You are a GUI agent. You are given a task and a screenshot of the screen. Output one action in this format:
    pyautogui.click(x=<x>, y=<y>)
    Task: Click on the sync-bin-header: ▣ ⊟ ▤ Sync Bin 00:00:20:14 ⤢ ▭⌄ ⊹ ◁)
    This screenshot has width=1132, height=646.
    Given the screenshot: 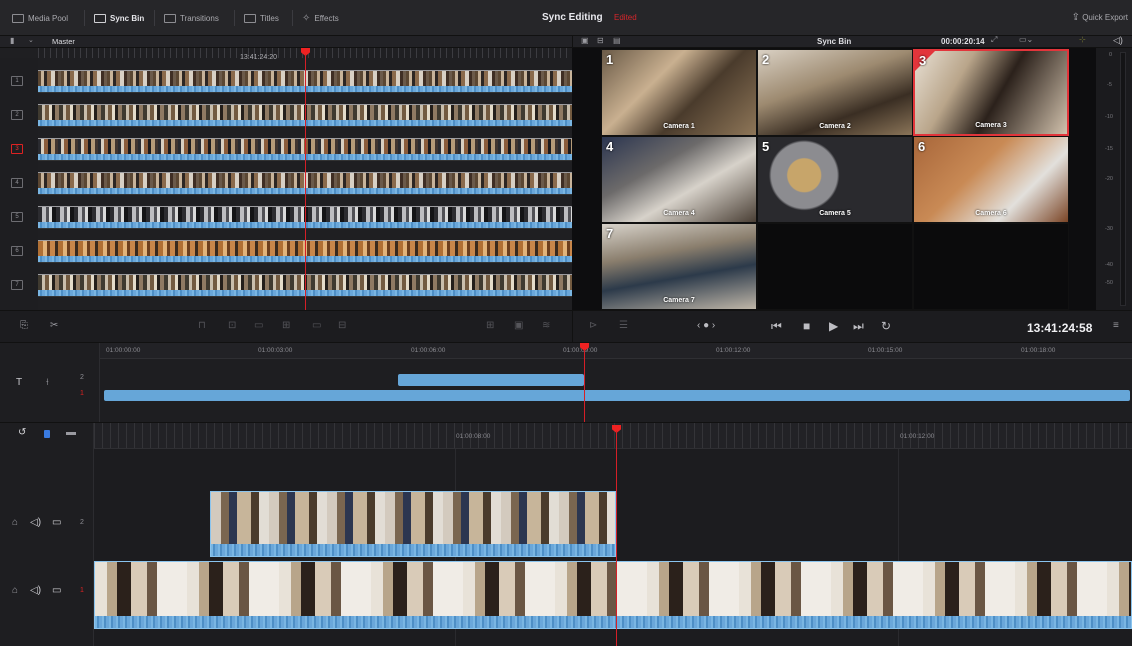 What is the action you would take?
    pyautogui.click(x=852, y=41)
    